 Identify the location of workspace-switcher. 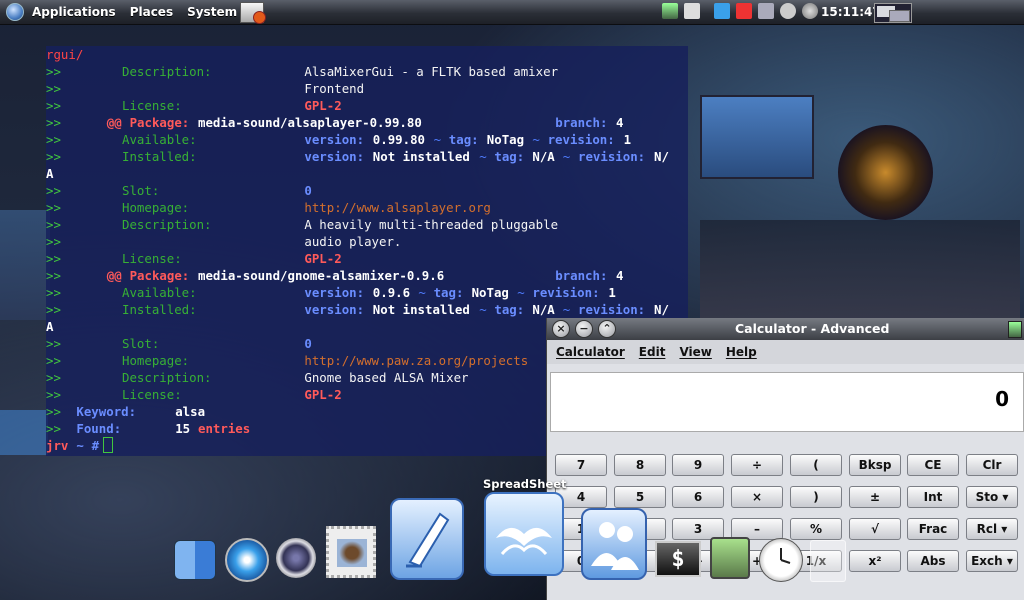
(893, 13).